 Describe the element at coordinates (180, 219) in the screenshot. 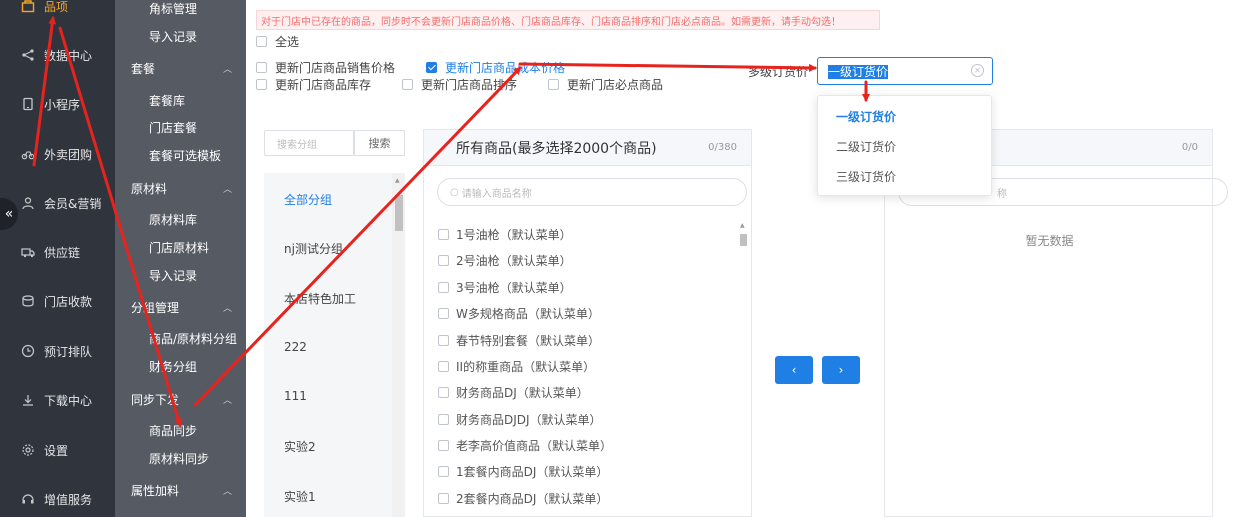

I see `subnav-raw-library: 原材料库` at that location.